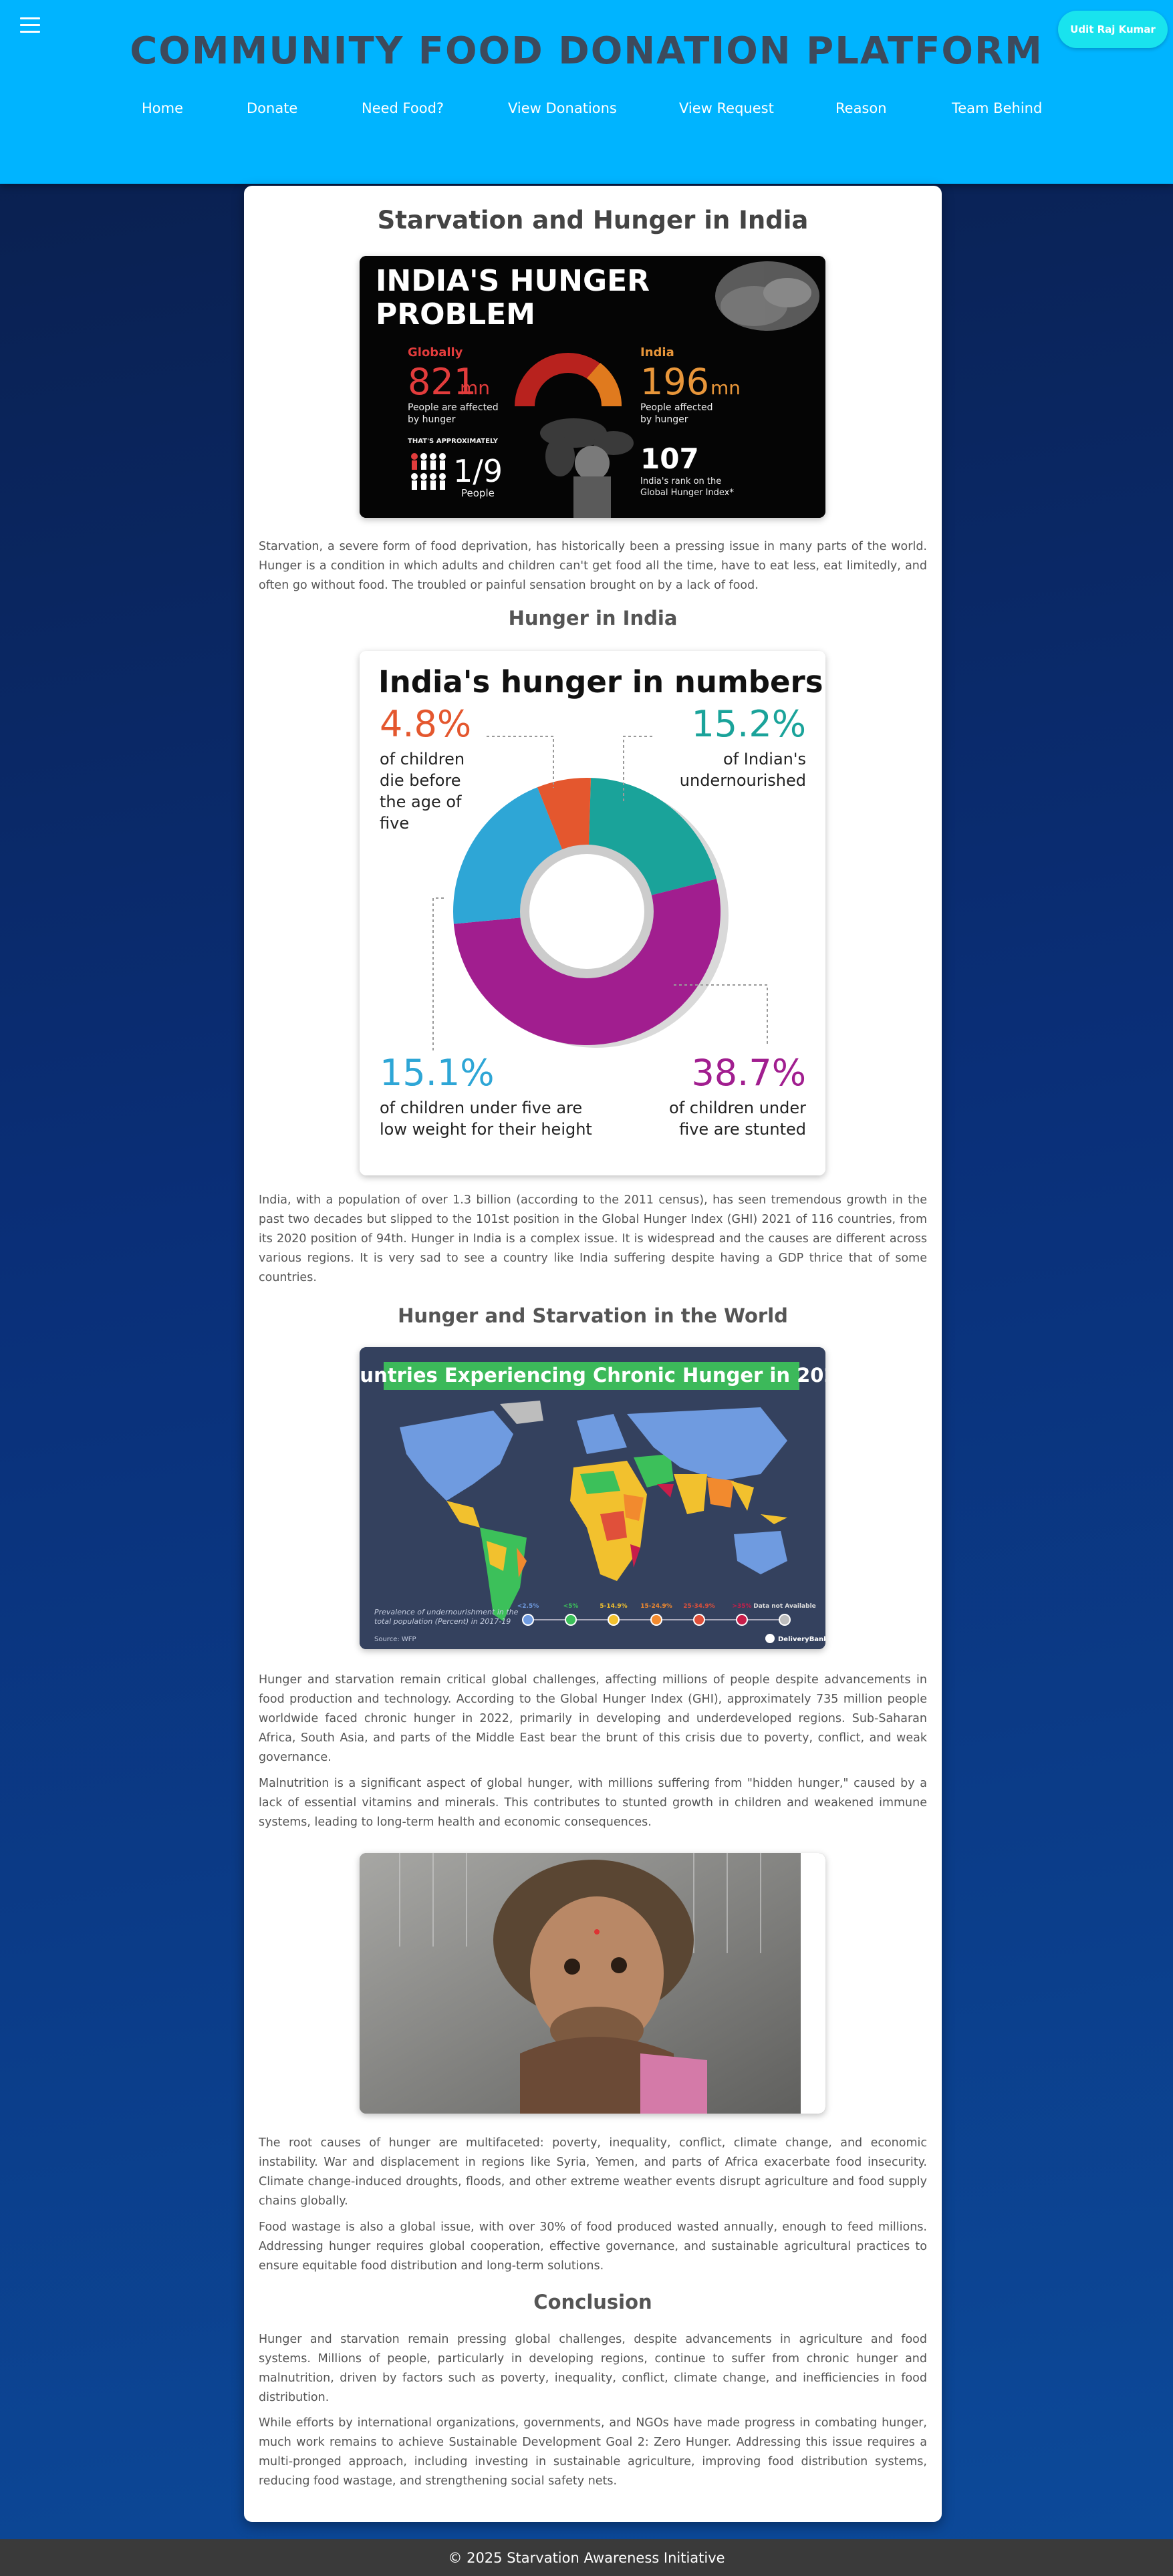  What do you see at coordinates (593, 1315) in the screenshot?
I see `section-heading-world: Hunger and Starvation in the World` at bounding box center [593, 1315].